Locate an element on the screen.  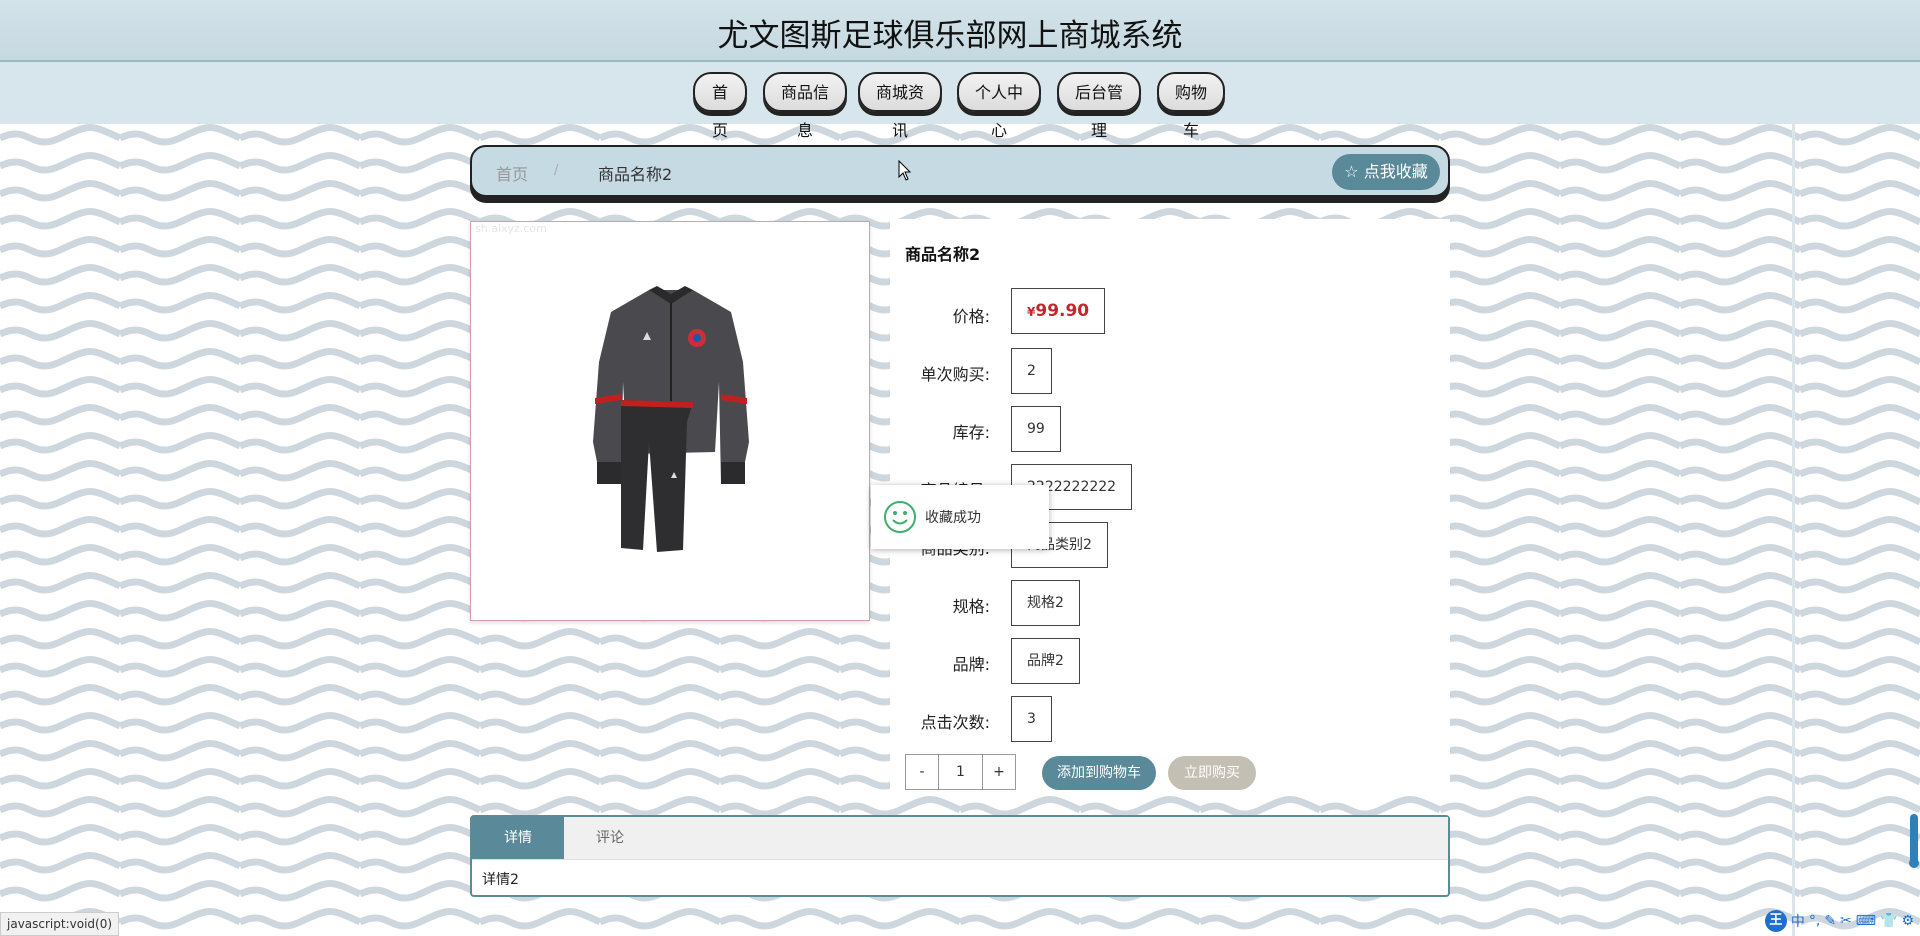
click-count-value: 3 is located at coordinates (1031, 719).